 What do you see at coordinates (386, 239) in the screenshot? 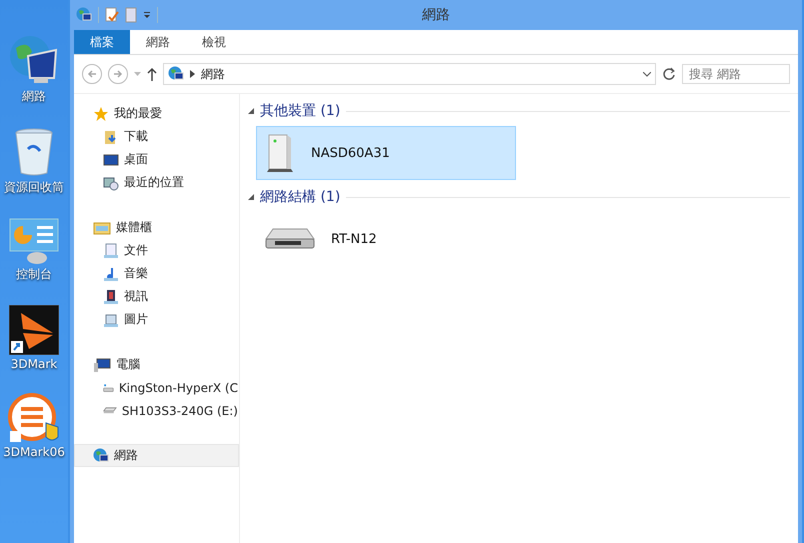
I see `device-item: RT-N12` at bounding box center [386, 239].